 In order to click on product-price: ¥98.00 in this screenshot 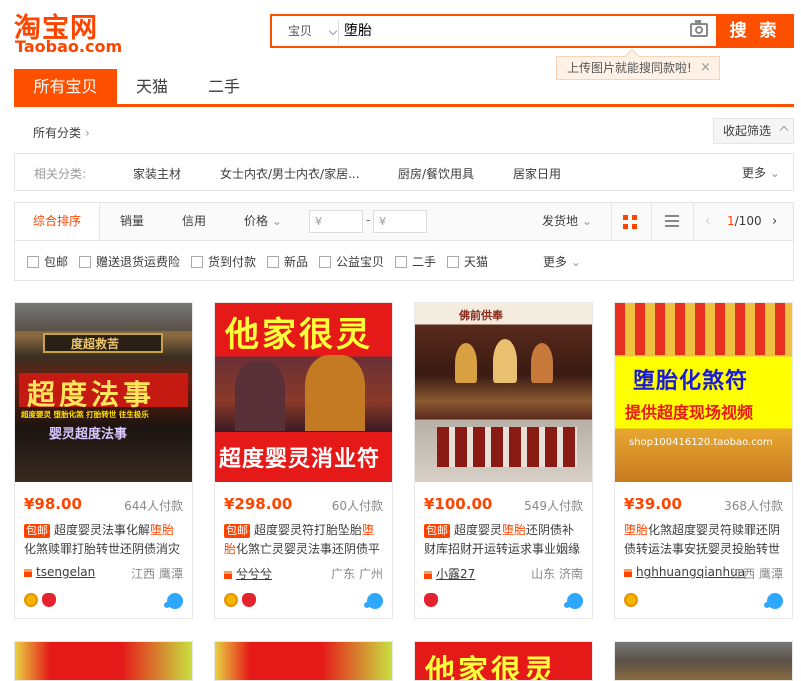, I will do `click(53, 504)`.